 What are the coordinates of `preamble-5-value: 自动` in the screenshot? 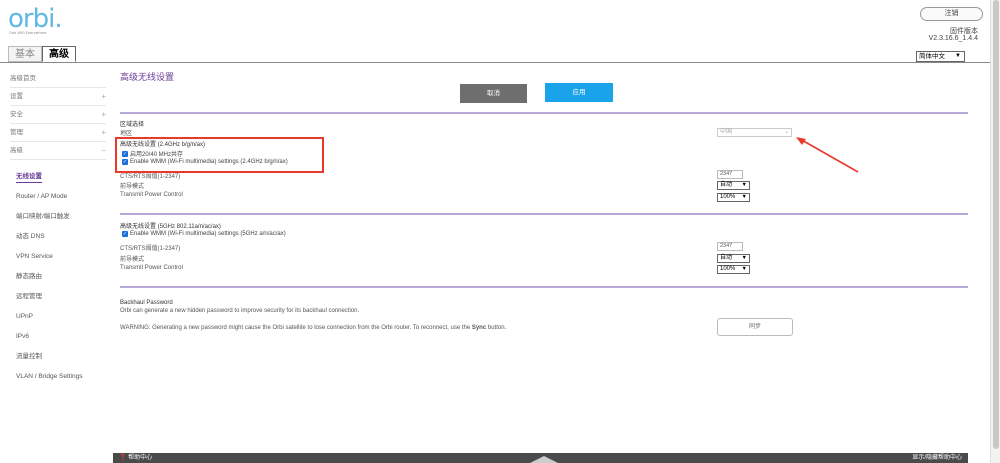 It's located at (726, 258).